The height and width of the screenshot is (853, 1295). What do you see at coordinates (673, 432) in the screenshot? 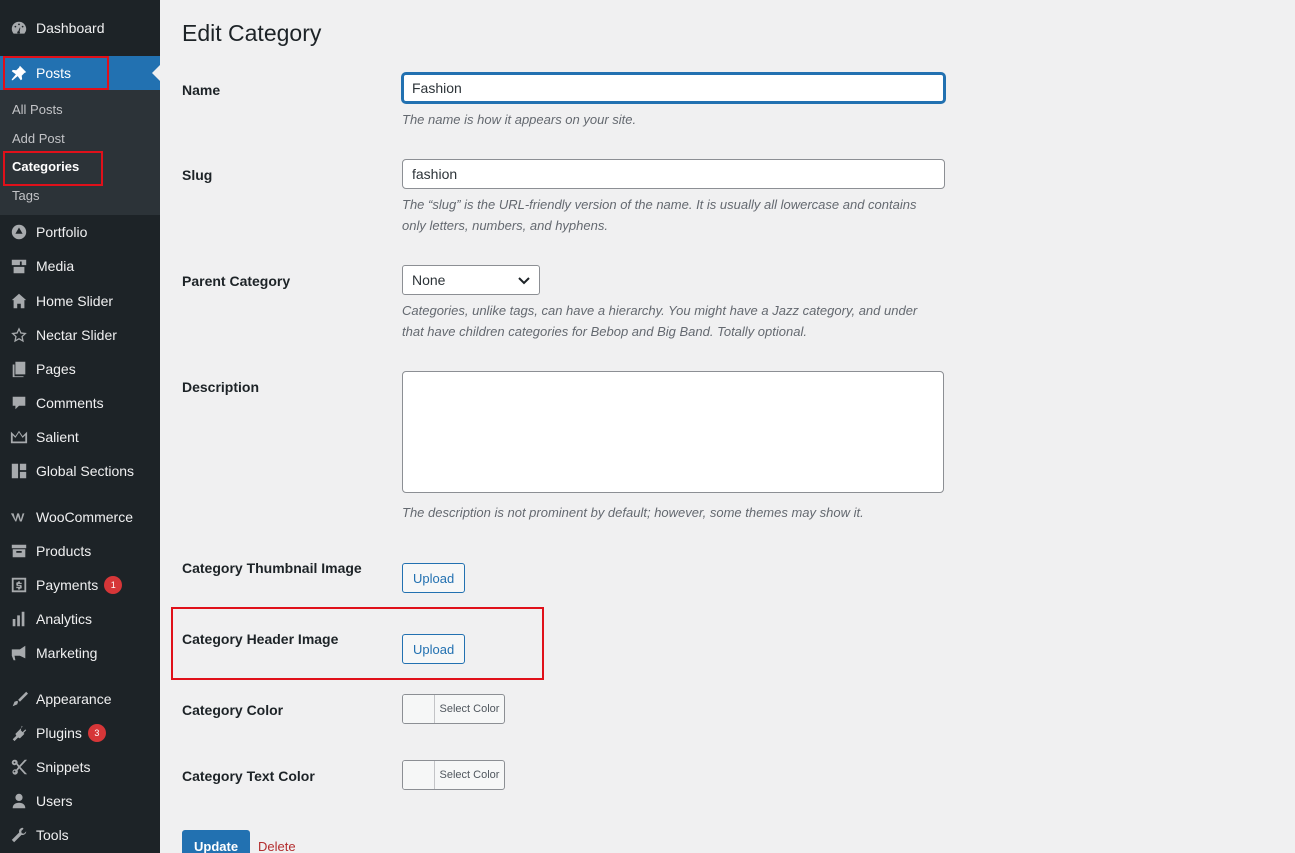
I see `description-textarea` at bounding box center [673, 432].